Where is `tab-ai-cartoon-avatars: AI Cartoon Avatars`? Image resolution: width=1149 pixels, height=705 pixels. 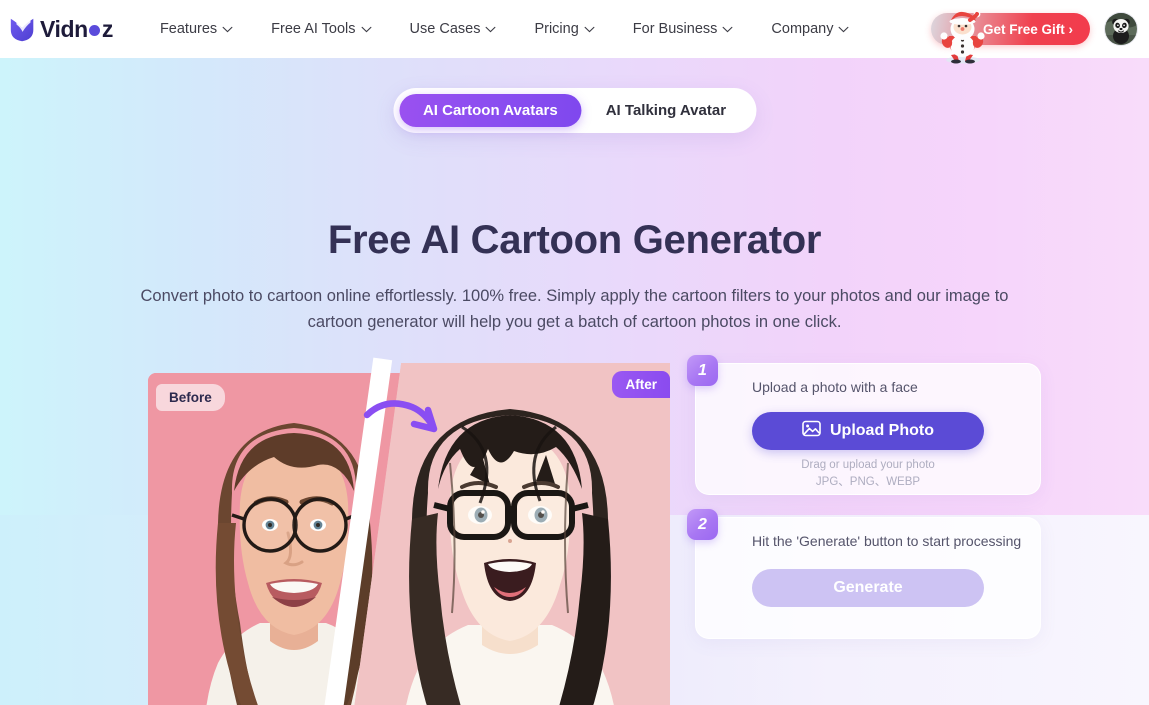 tab-ai-cartoon-avatars: AI Cartoon Avatars is located at coordinates (490, 110).